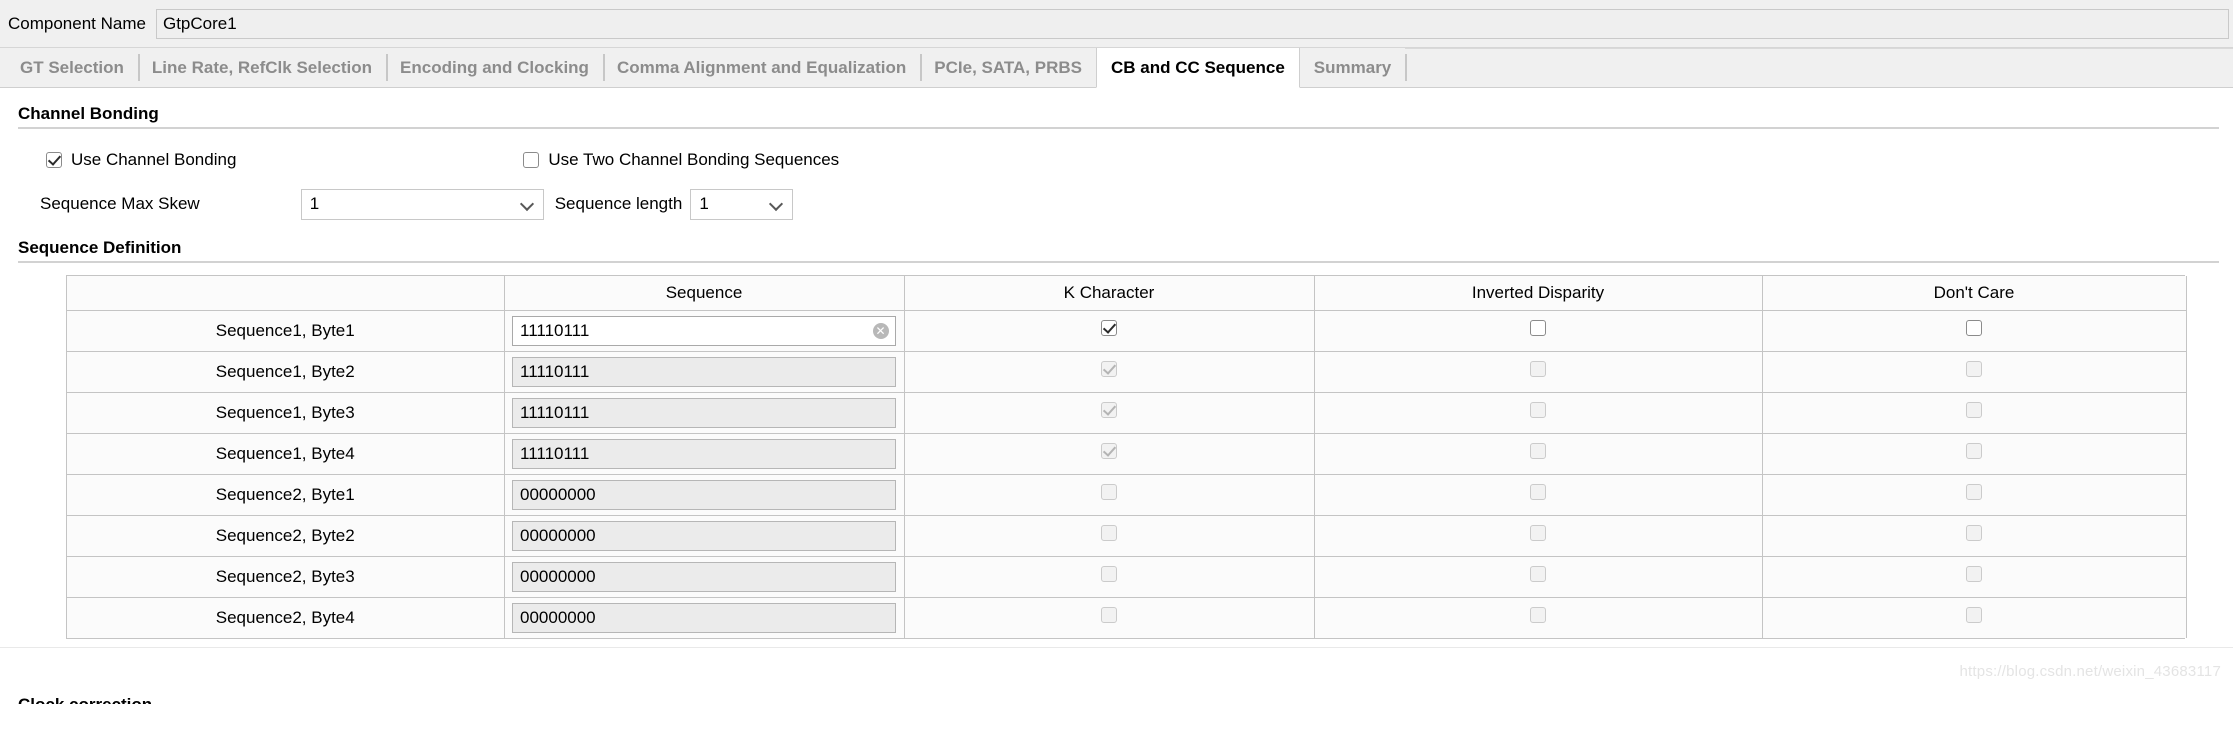  I want to click on column-header-don-t-care: Don't Care, so click(1974, 293).